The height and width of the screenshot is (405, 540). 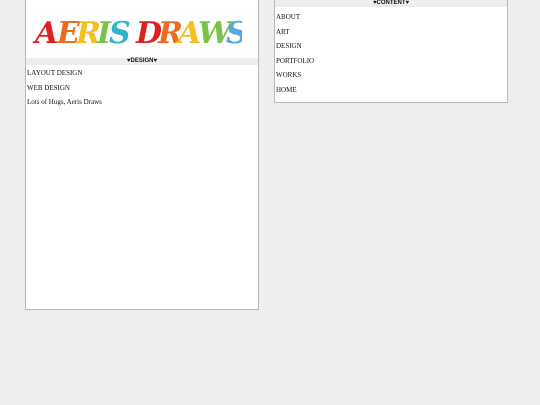 I want to click on nav-art: ART, so click(x=391, y=32).